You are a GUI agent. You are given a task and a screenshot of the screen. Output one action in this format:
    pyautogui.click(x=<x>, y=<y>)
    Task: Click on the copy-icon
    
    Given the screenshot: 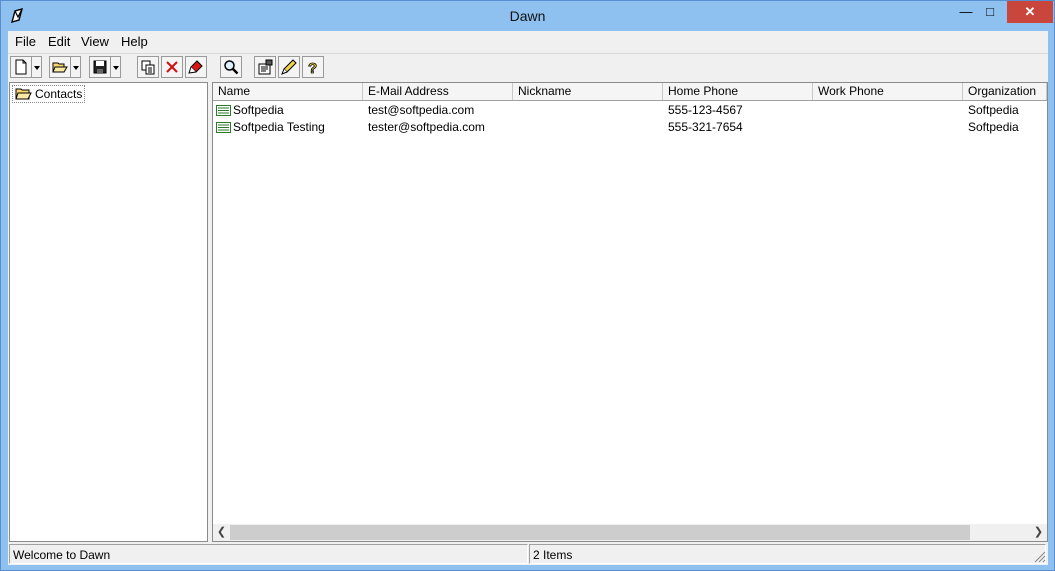 What is the action you would take?
    pyautogui.click(x=148, y=67)
    